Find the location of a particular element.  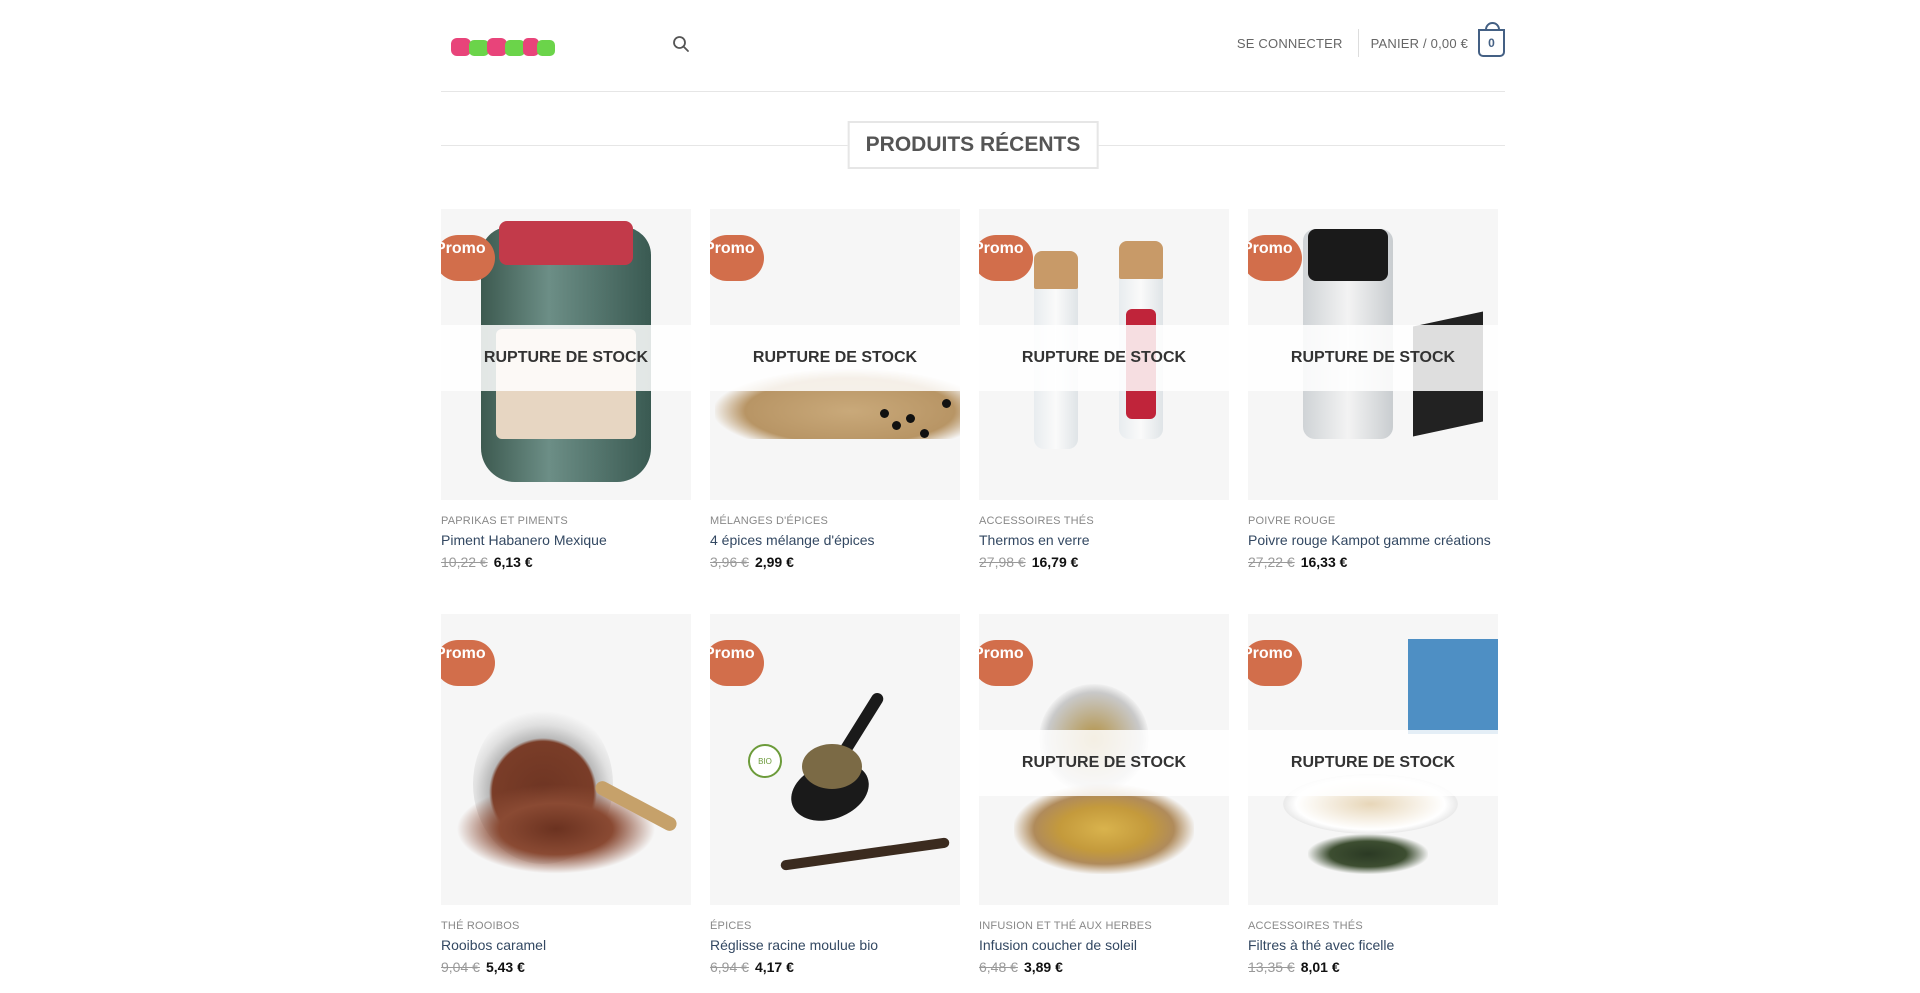

site-header: SE CONNECTER PANIER / 0,00 € 0 is located at coordinates (973, 46).